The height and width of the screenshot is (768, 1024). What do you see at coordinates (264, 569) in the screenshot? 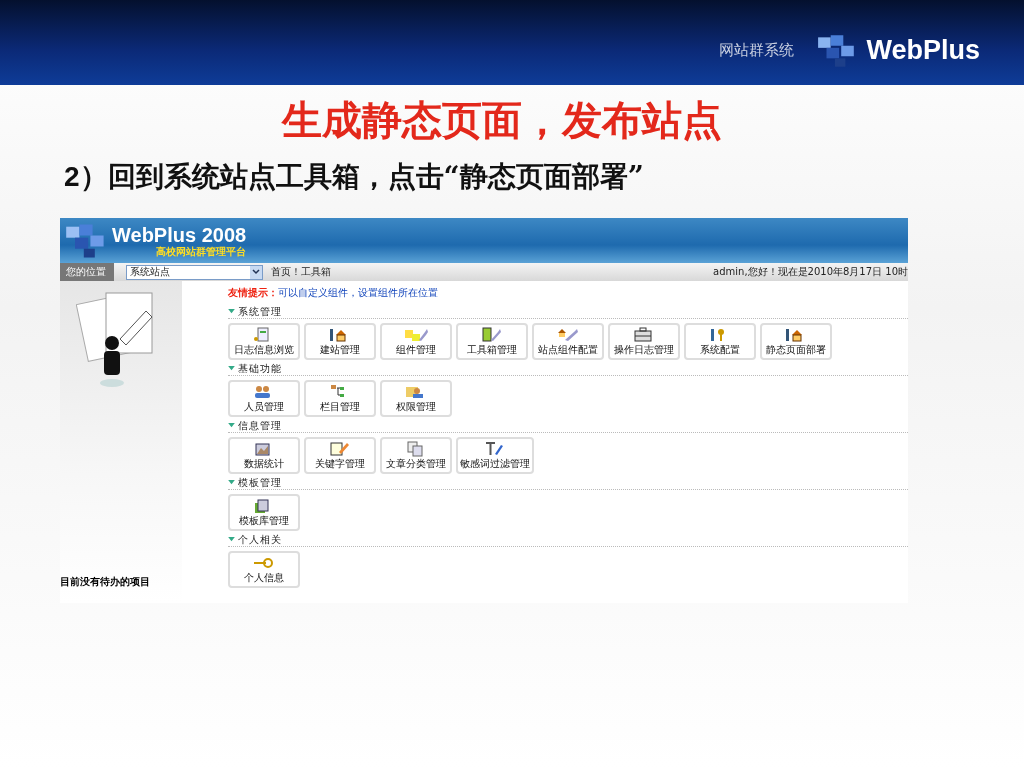
I see `tool-button: 个人信息` at bounding box center [264, 569].